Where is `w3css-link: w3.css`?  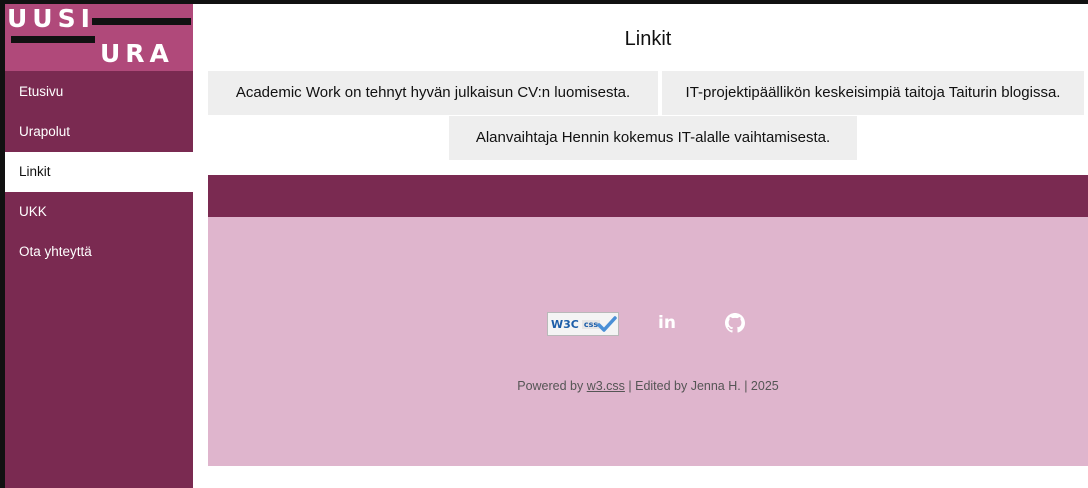
w3css-link: w3.css is located at coordinates (606, 386).